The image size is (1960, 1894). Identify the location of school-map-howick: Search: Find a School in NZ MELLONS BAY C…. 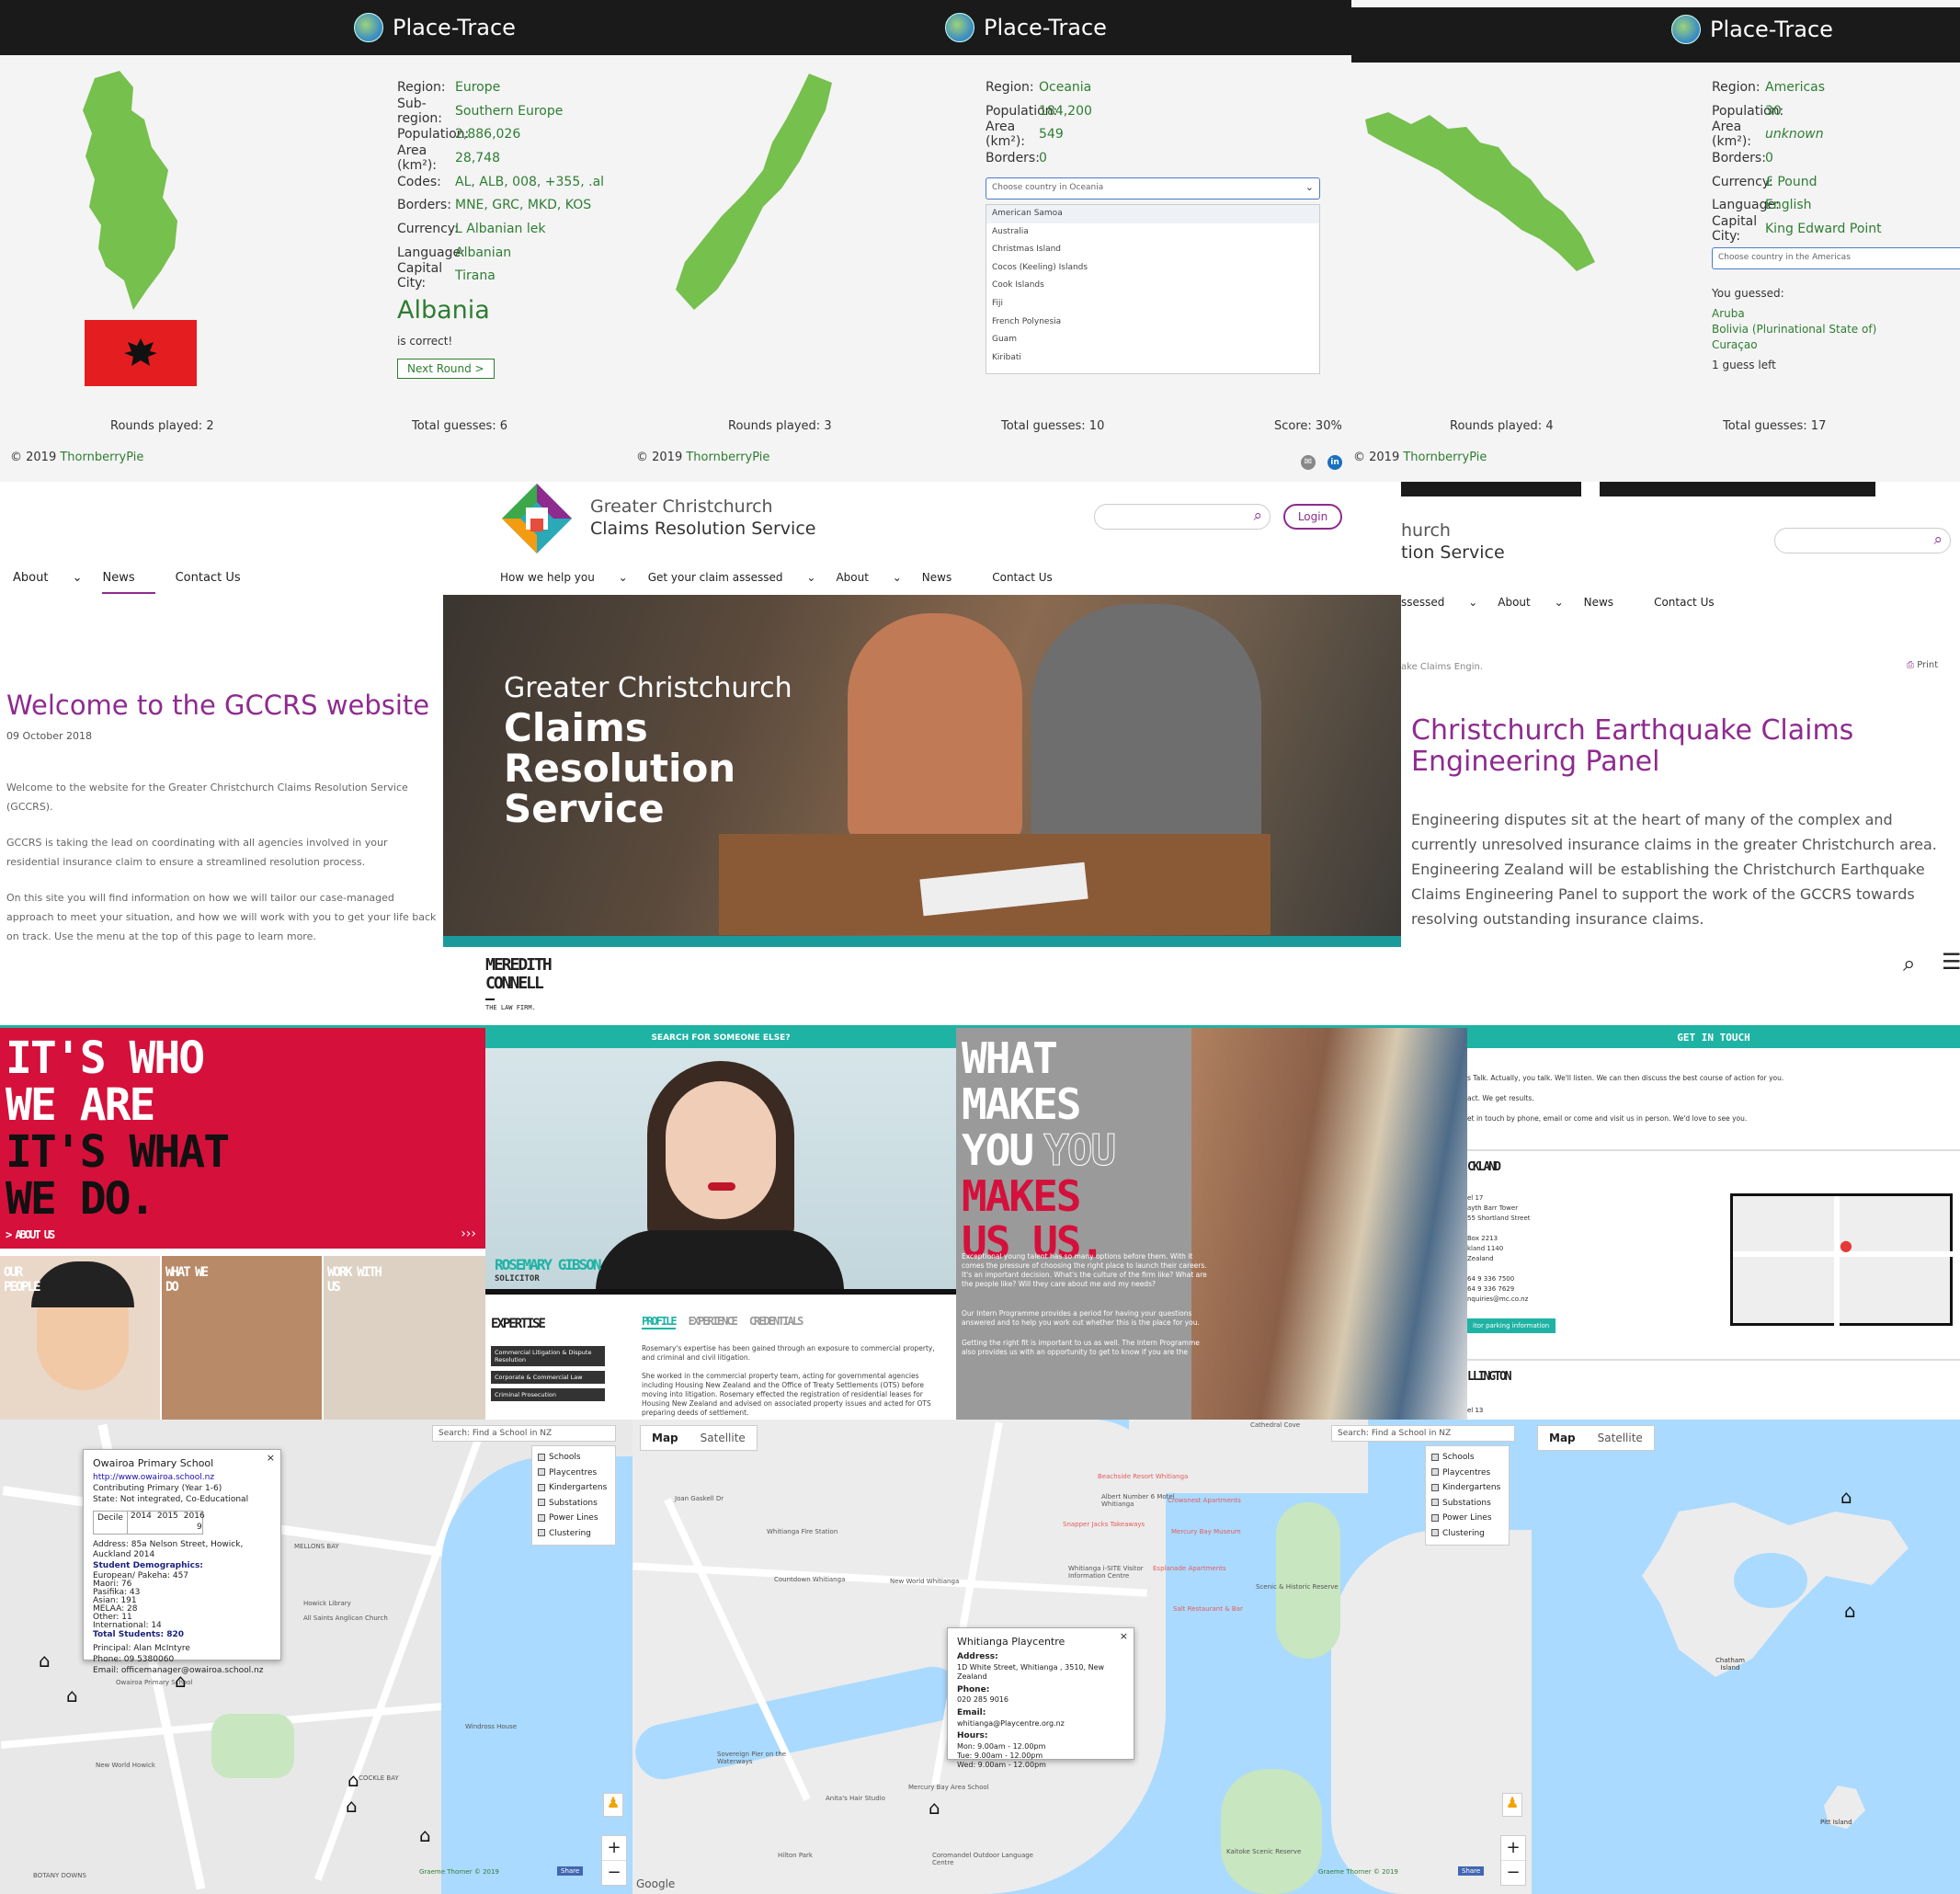
(316, 1657).